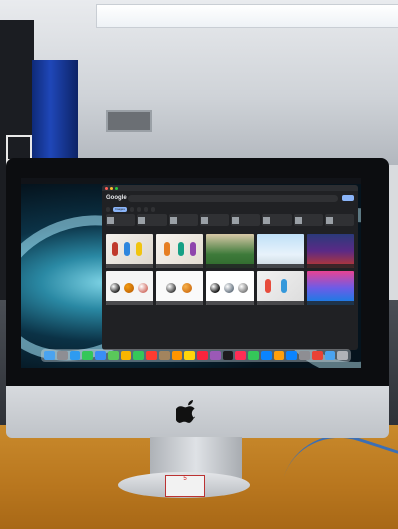 The width and height of the screenshot is (398, 529). I want to click on podcasts-icon, so click(215, 355).